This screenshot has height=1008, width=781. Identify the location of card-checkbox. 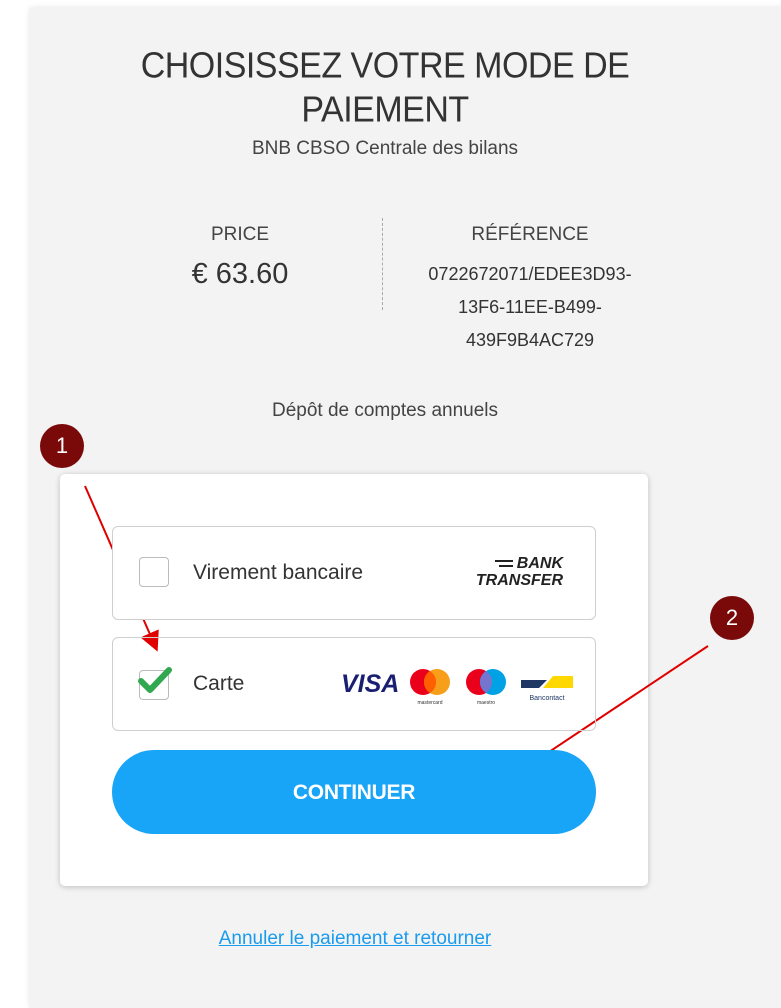
(155, 683).